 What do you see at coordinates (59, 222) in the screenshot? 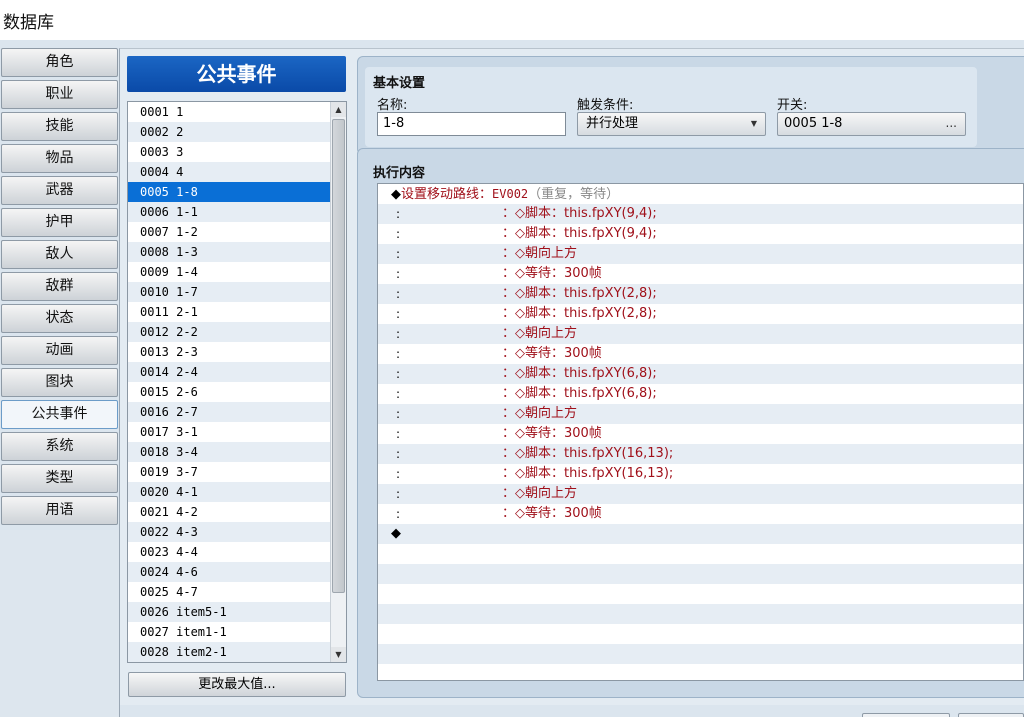
I see `tab-6: 护甲` at bounding box center [59, 222].